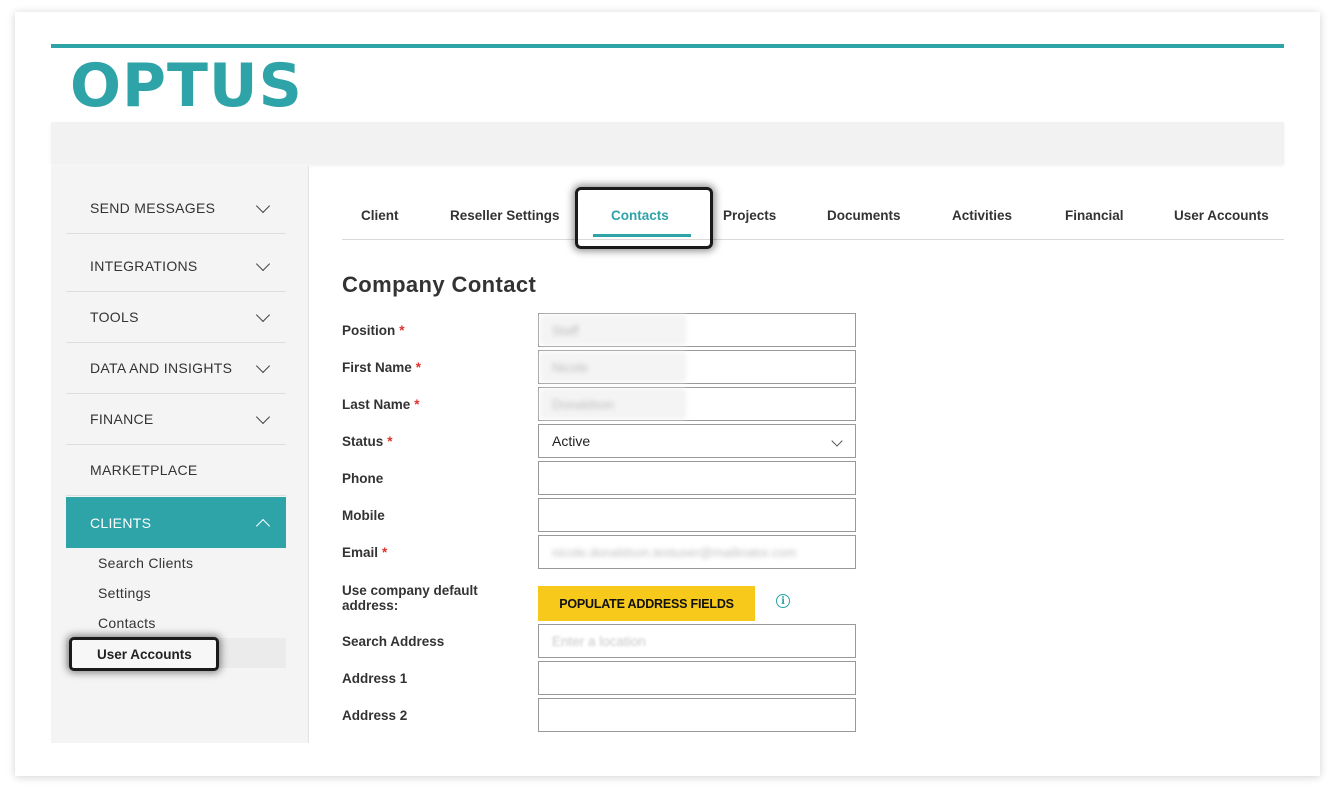 Image resolution: width=1335 pixels, height=795 pixels. What do you see at coordinates (1094, 215) in the screenshot?
I see `tab-financial: Financial` at bounding box center [1094, 215].